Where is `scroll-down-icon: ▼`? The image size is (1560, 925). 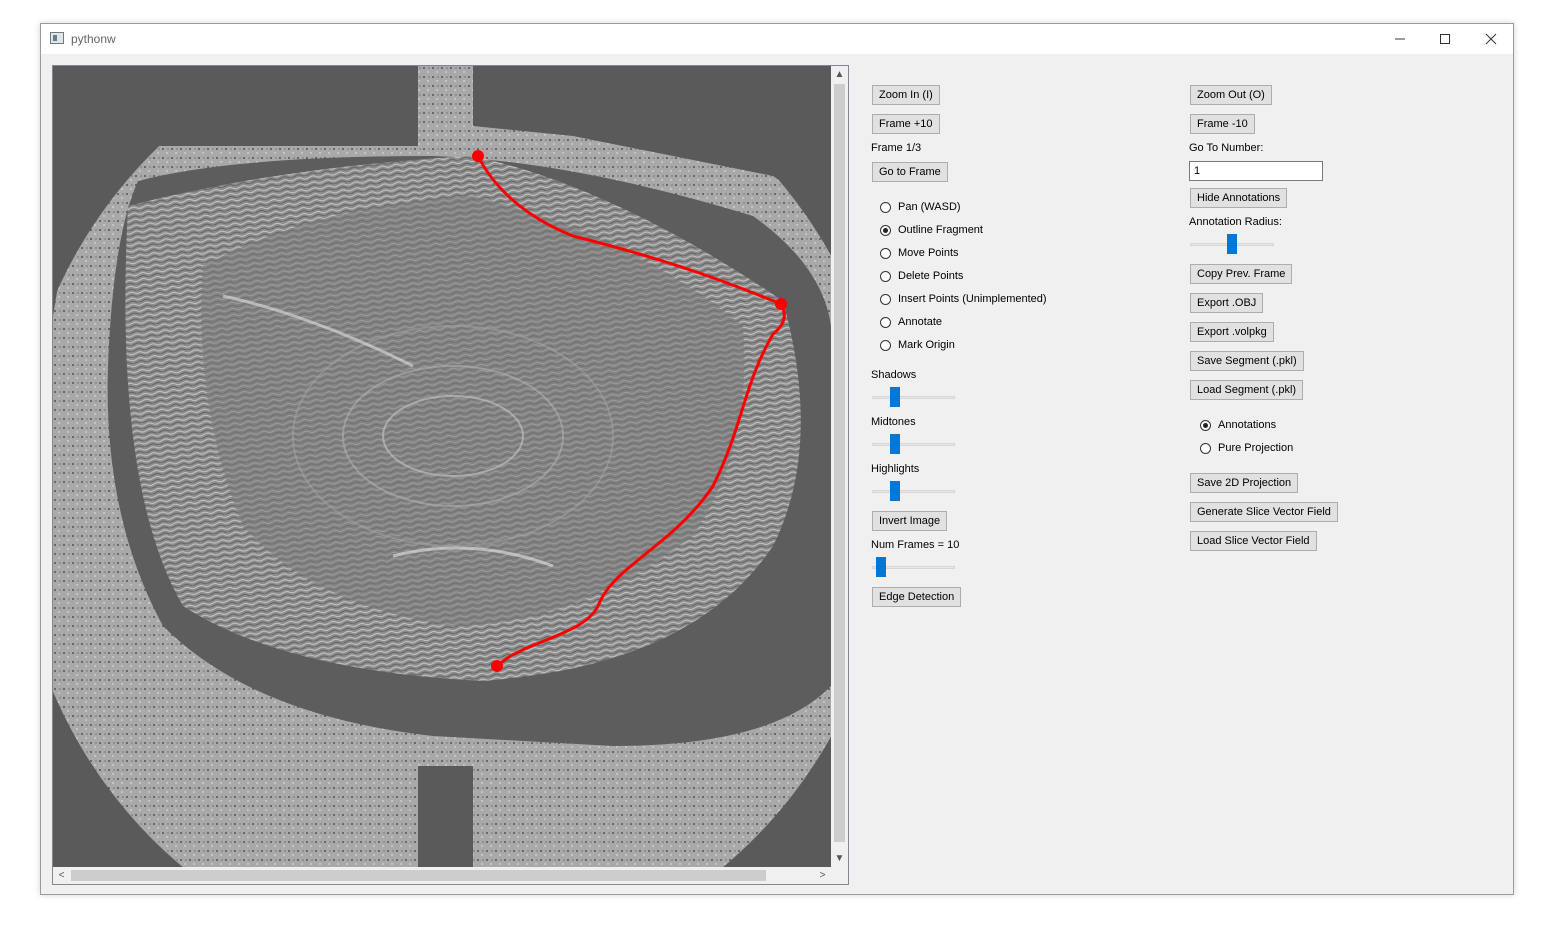
scroll-down-icon: ▼ is located at coordinates (839, 858).